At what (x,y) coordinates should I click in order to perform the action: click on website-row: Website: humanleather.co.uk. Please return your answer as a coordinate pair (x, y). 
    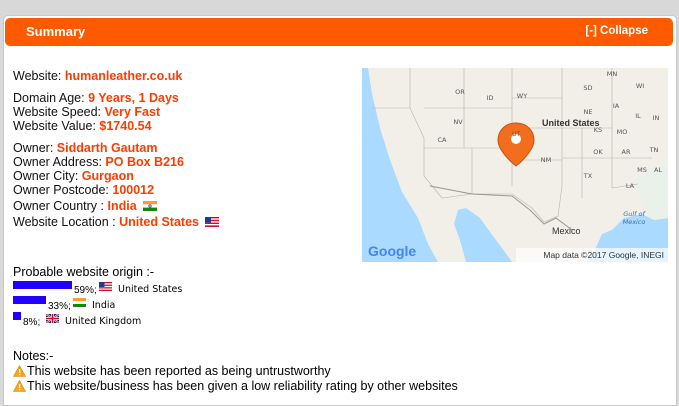
    Looking at the image, I should click on (116, 76).